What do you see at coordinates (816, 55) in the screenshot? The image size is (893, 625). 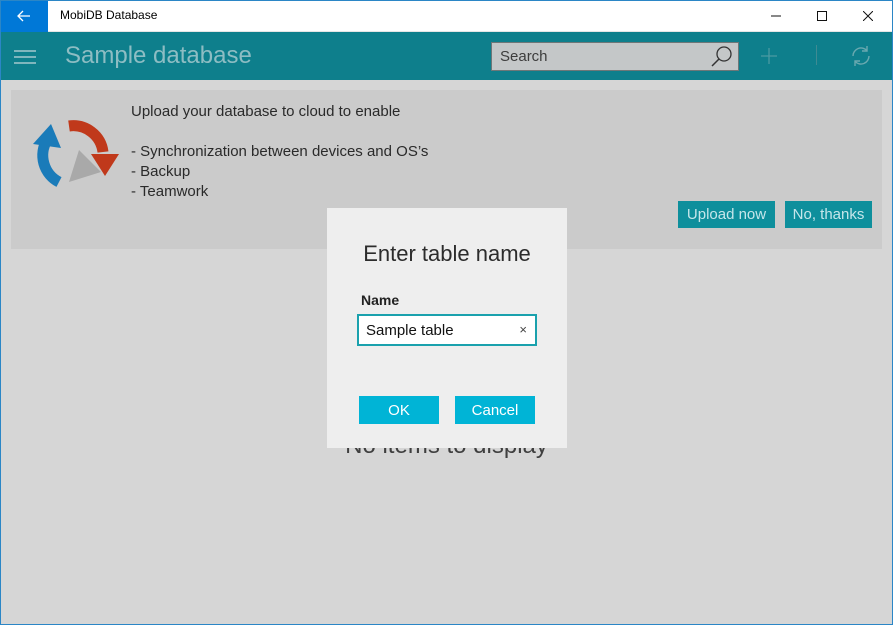 I see `appbar-divider` at bounding box center [816, 55].